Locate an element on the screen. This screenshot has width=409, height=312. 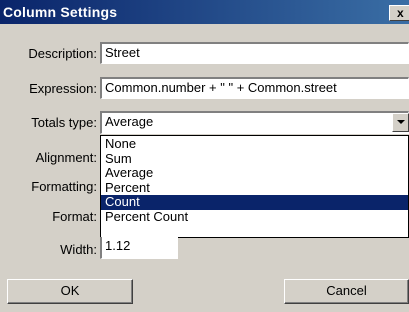
totals-type-select: Average is located at coordinates (254, 122).